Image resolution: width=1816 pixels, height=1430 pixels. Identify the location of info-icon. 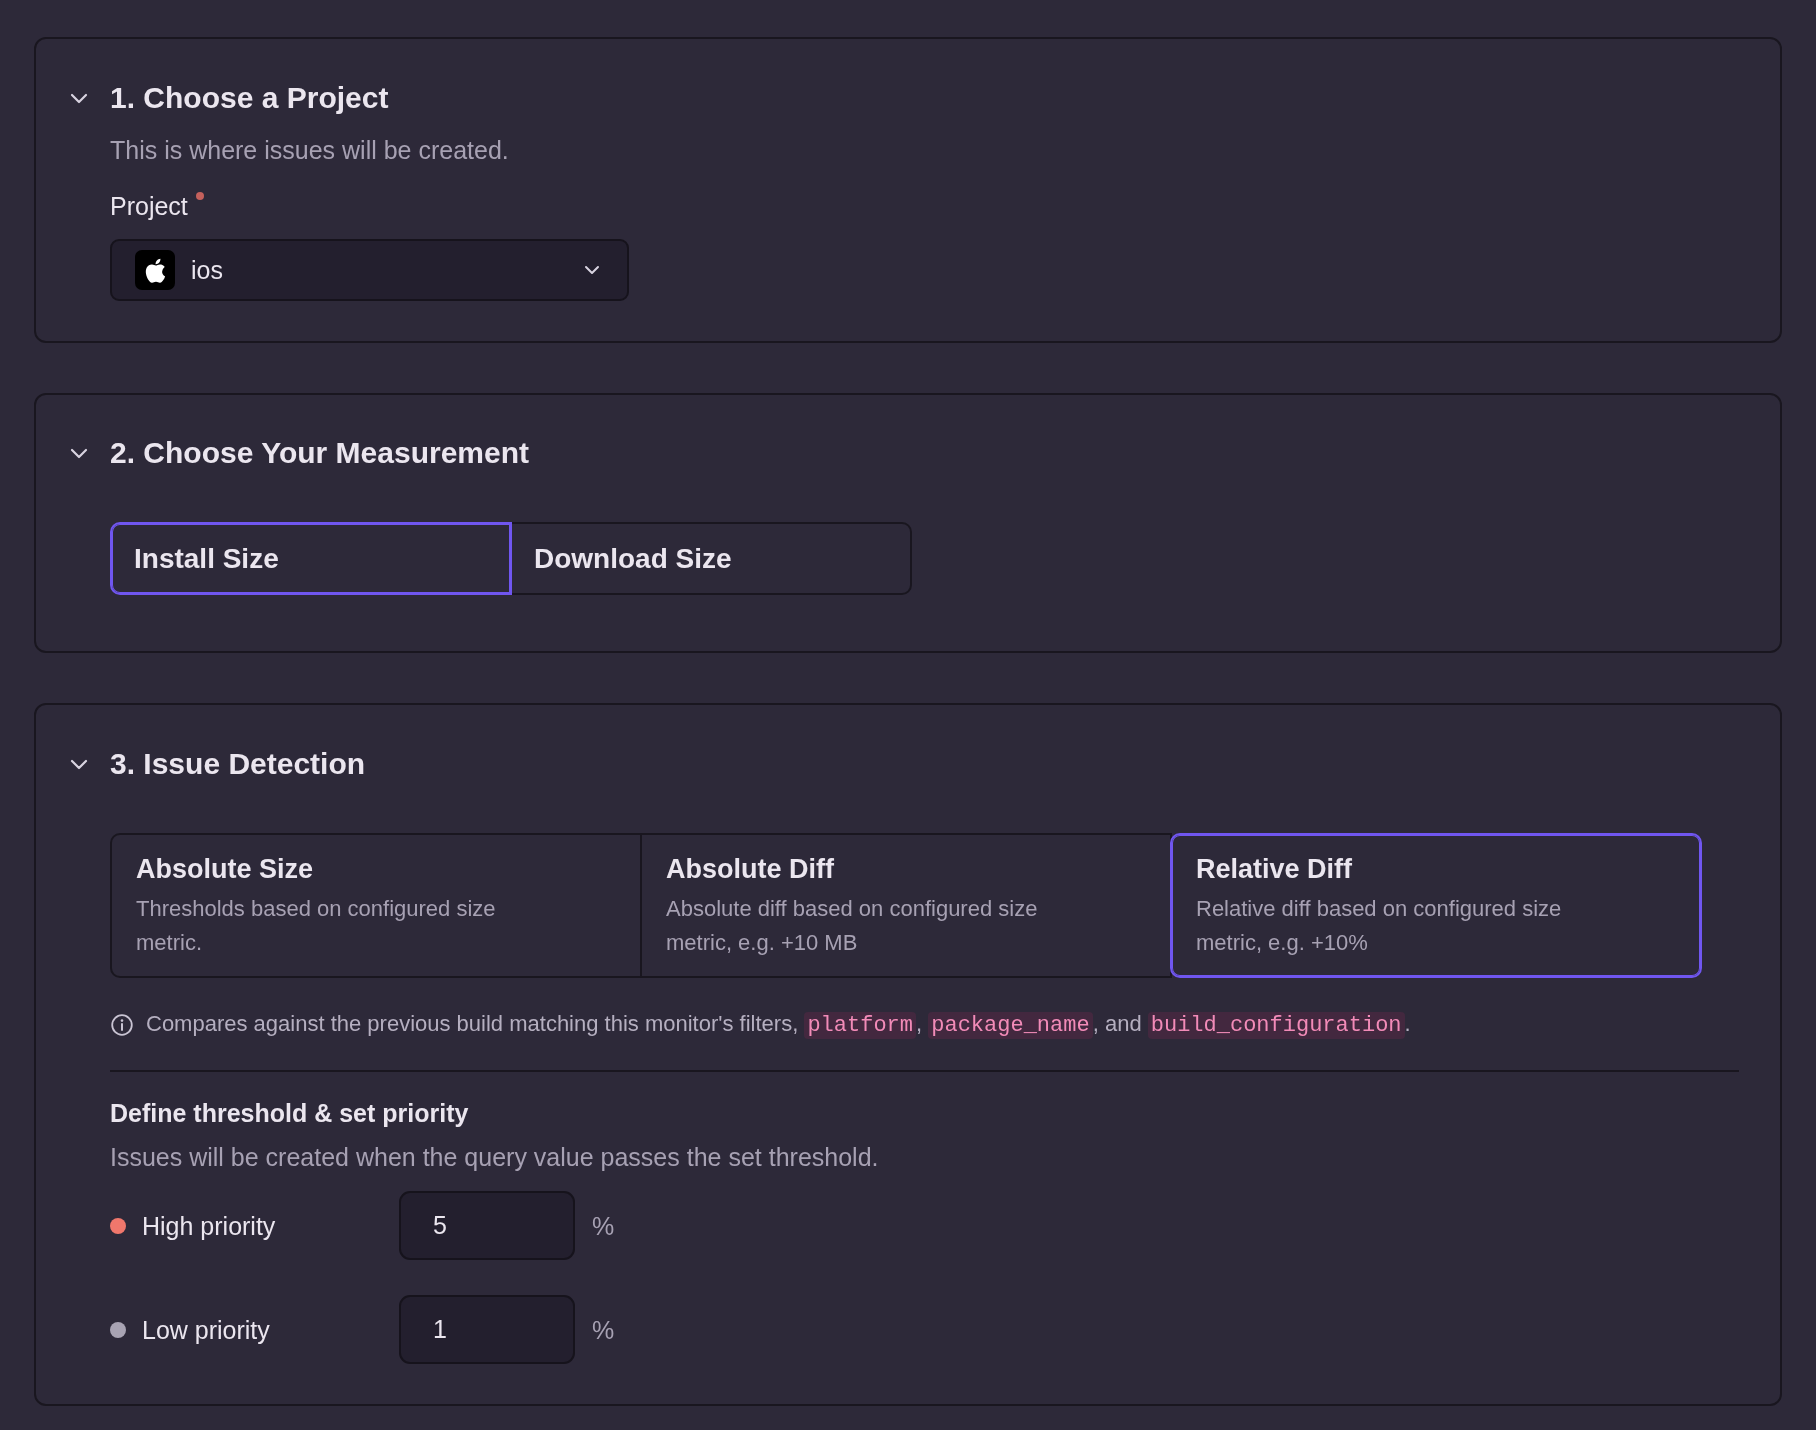
(122, 1025).